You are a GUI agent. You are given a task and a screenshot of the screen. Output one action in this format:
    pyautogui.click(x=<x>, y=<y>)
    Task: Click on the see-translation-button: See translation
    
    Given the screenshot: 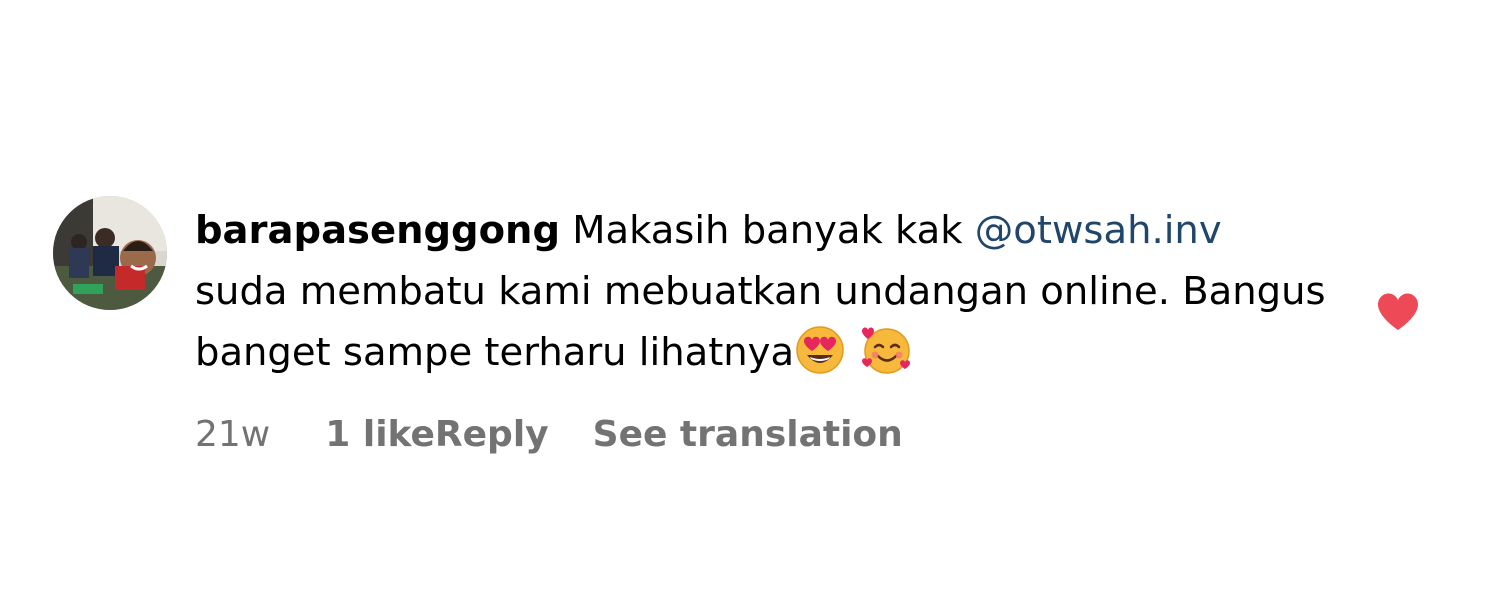 What is the action you would take?
    pyautogui.click(x=748, y=435)
    